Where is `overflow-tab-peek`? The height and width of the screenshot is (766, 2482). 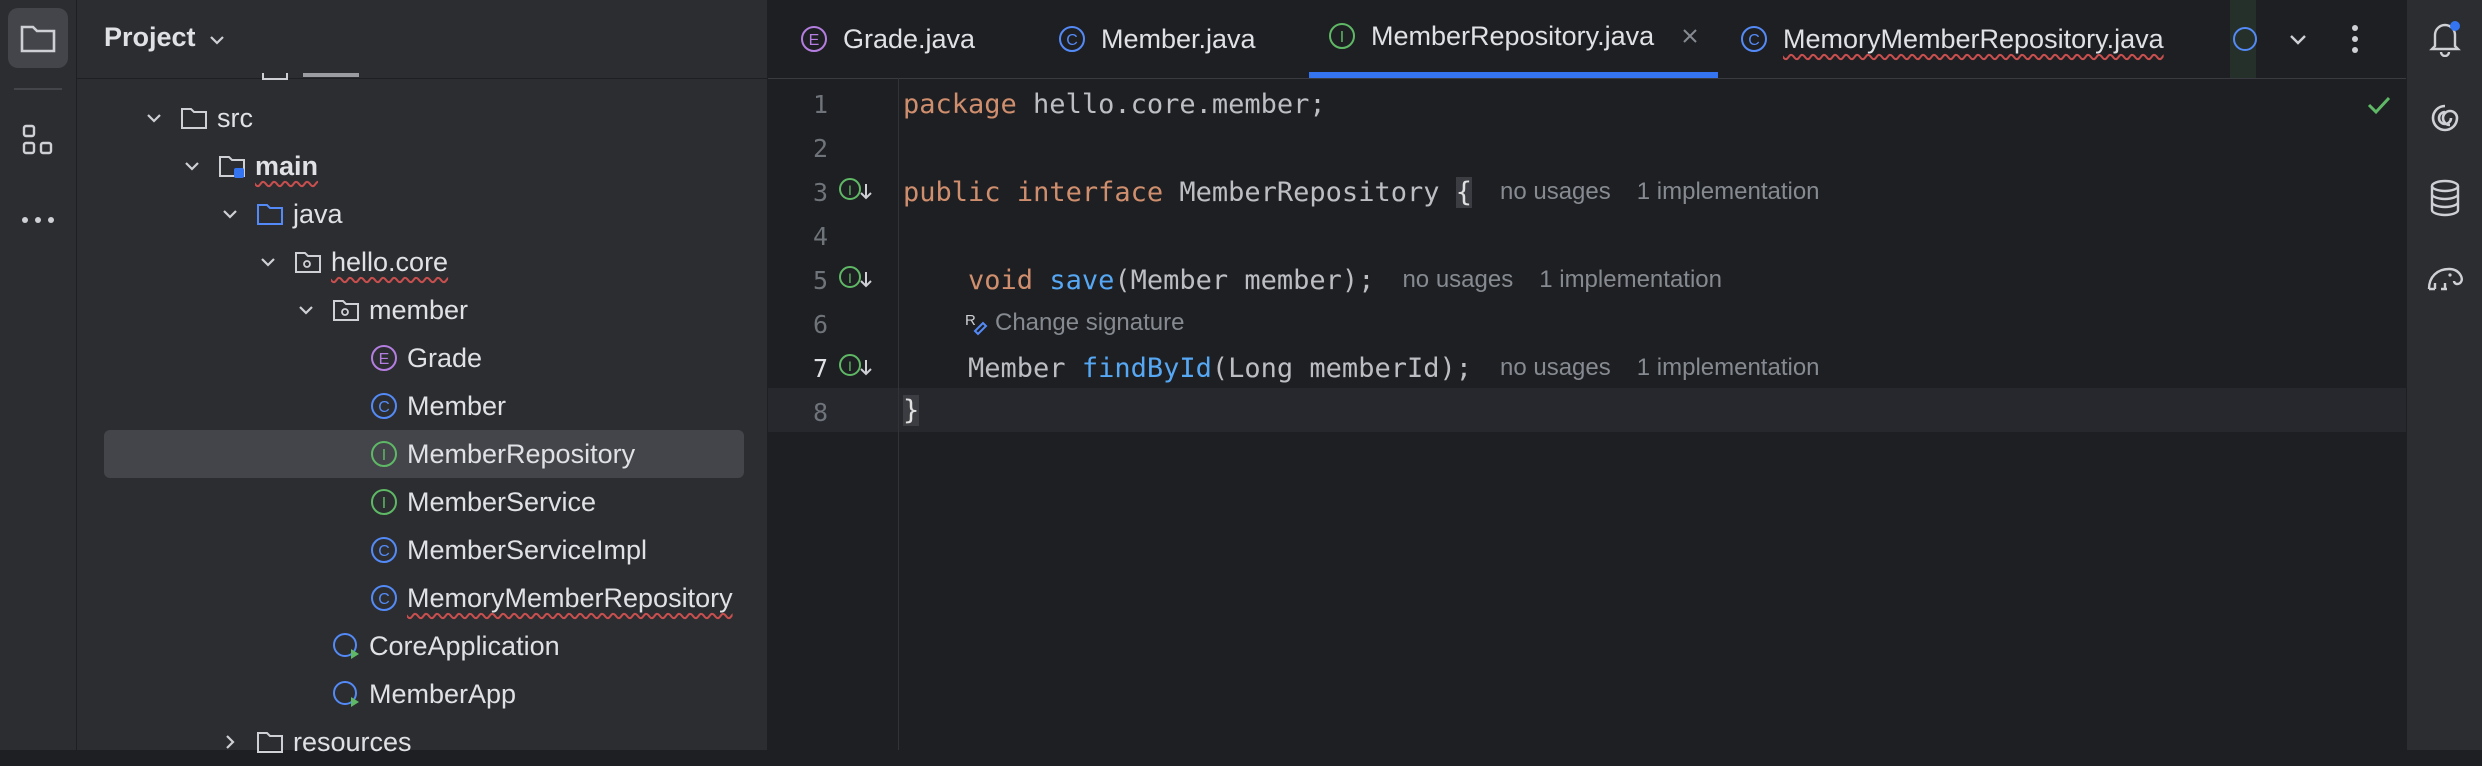
overflow-tab-peek is located at coordinates (2243, 39).